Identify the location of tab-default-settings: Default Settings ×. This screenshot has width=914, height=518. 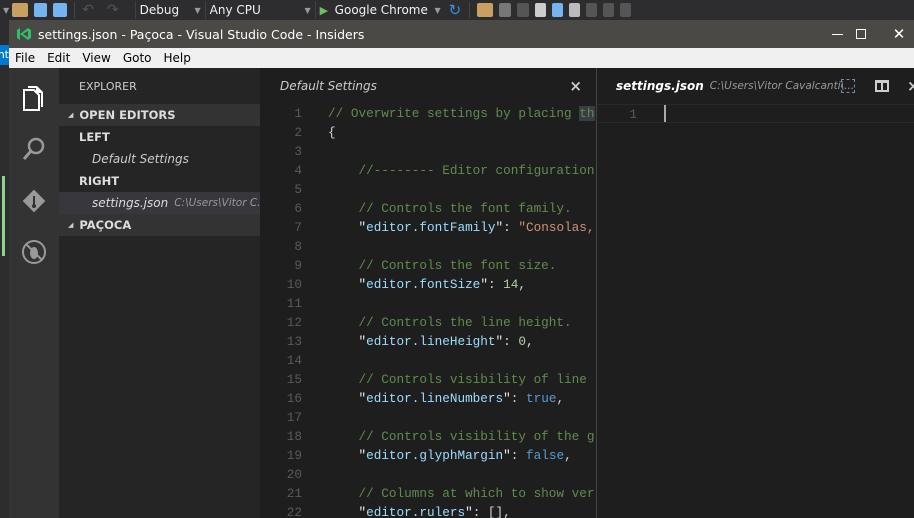
(428, 86).